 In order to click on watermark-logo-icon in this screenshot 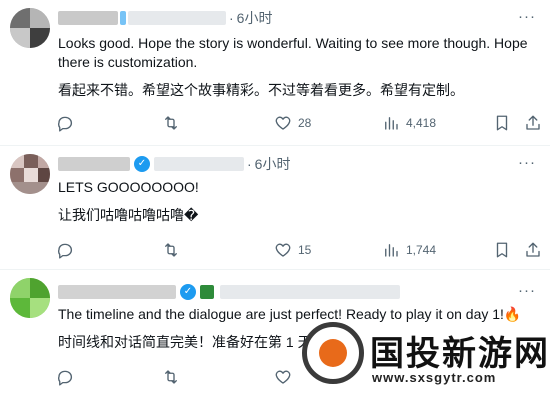, I will do `click(333, 353)`.